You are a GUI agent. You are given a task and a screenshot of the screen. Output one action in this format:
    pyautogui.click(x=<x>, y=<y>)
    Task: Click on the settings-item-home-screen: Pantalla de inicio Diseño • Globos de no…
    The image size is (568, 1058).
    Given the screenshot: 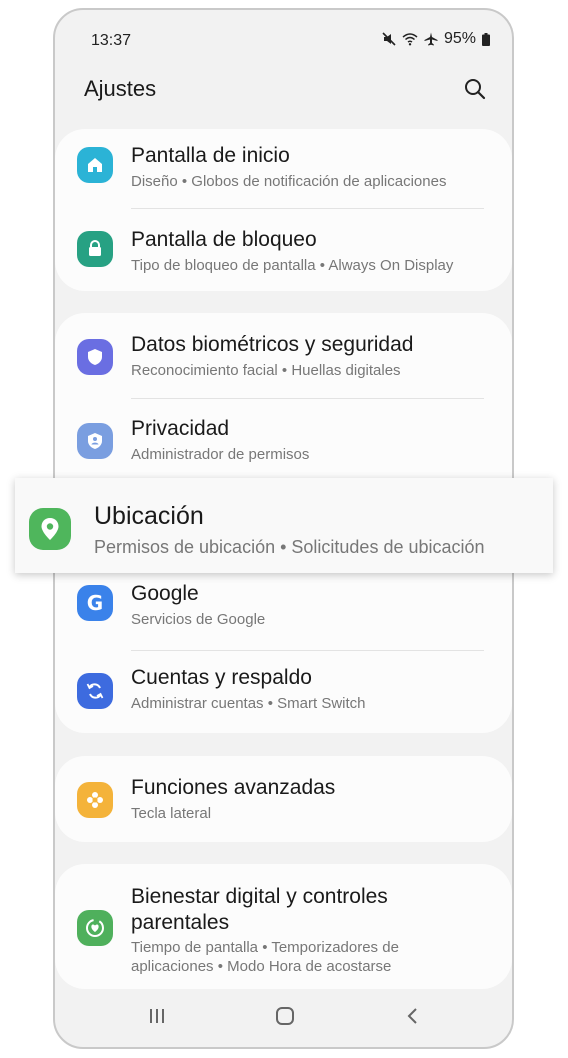 What is the action you would take?
    pyautogui.click(x=283, y=169)
    